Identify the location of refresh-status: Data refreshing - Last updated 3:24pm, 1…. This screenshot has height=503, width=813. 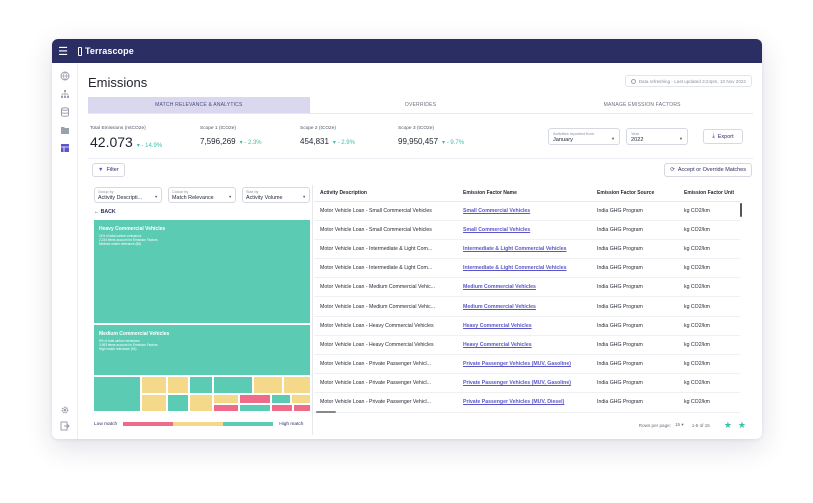
(688, 81).